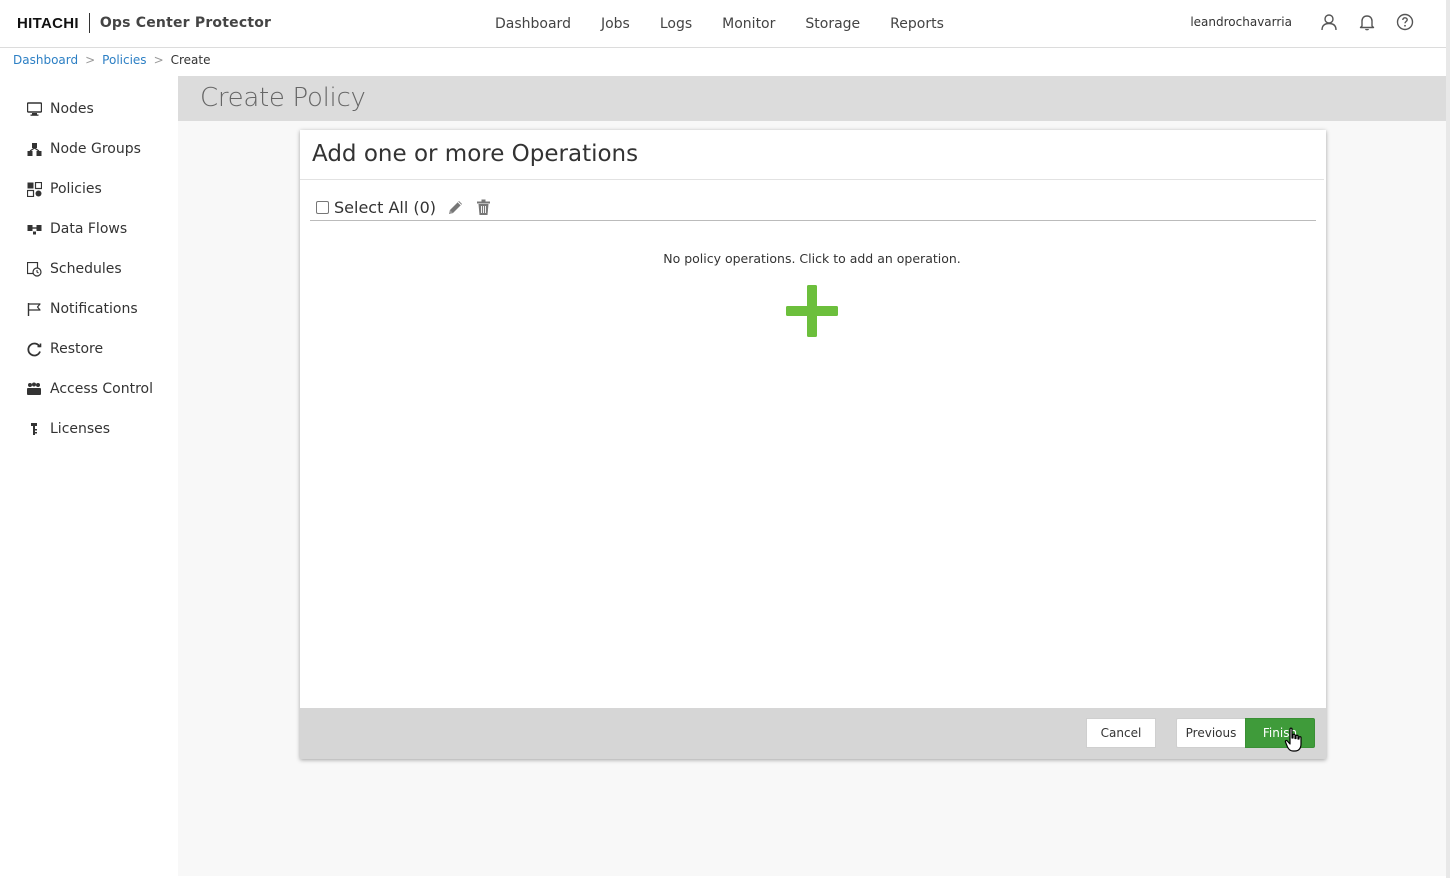 This screenshot has height=878, width=1450. Describe the element at coordinates (124, 60) in the screenshot. I see `breadcrumb-policies: Policies` at that location.